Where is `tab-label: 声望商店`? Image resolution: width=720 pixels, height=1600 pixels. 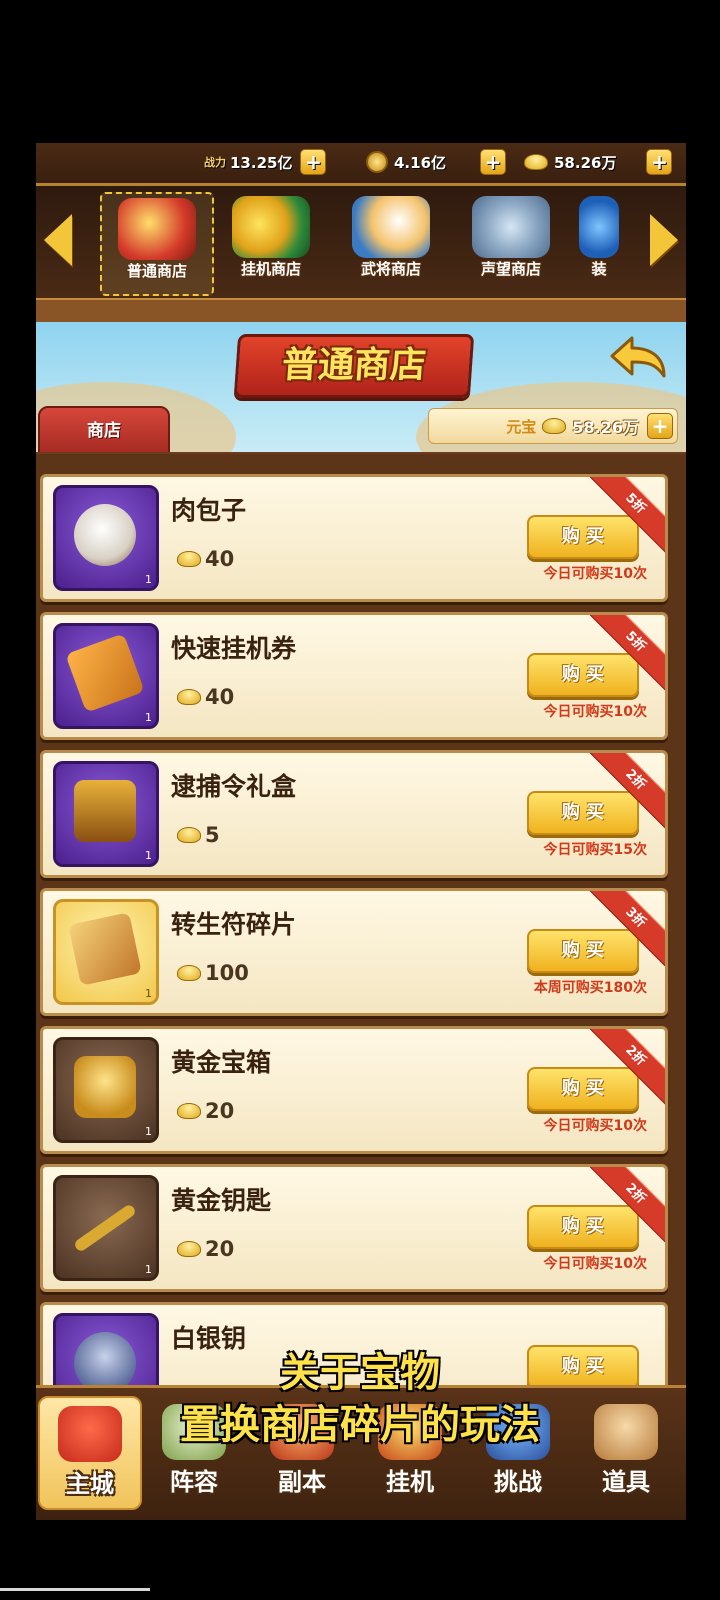
tab-label: 声望商店 is located at coordinates (510, 269).